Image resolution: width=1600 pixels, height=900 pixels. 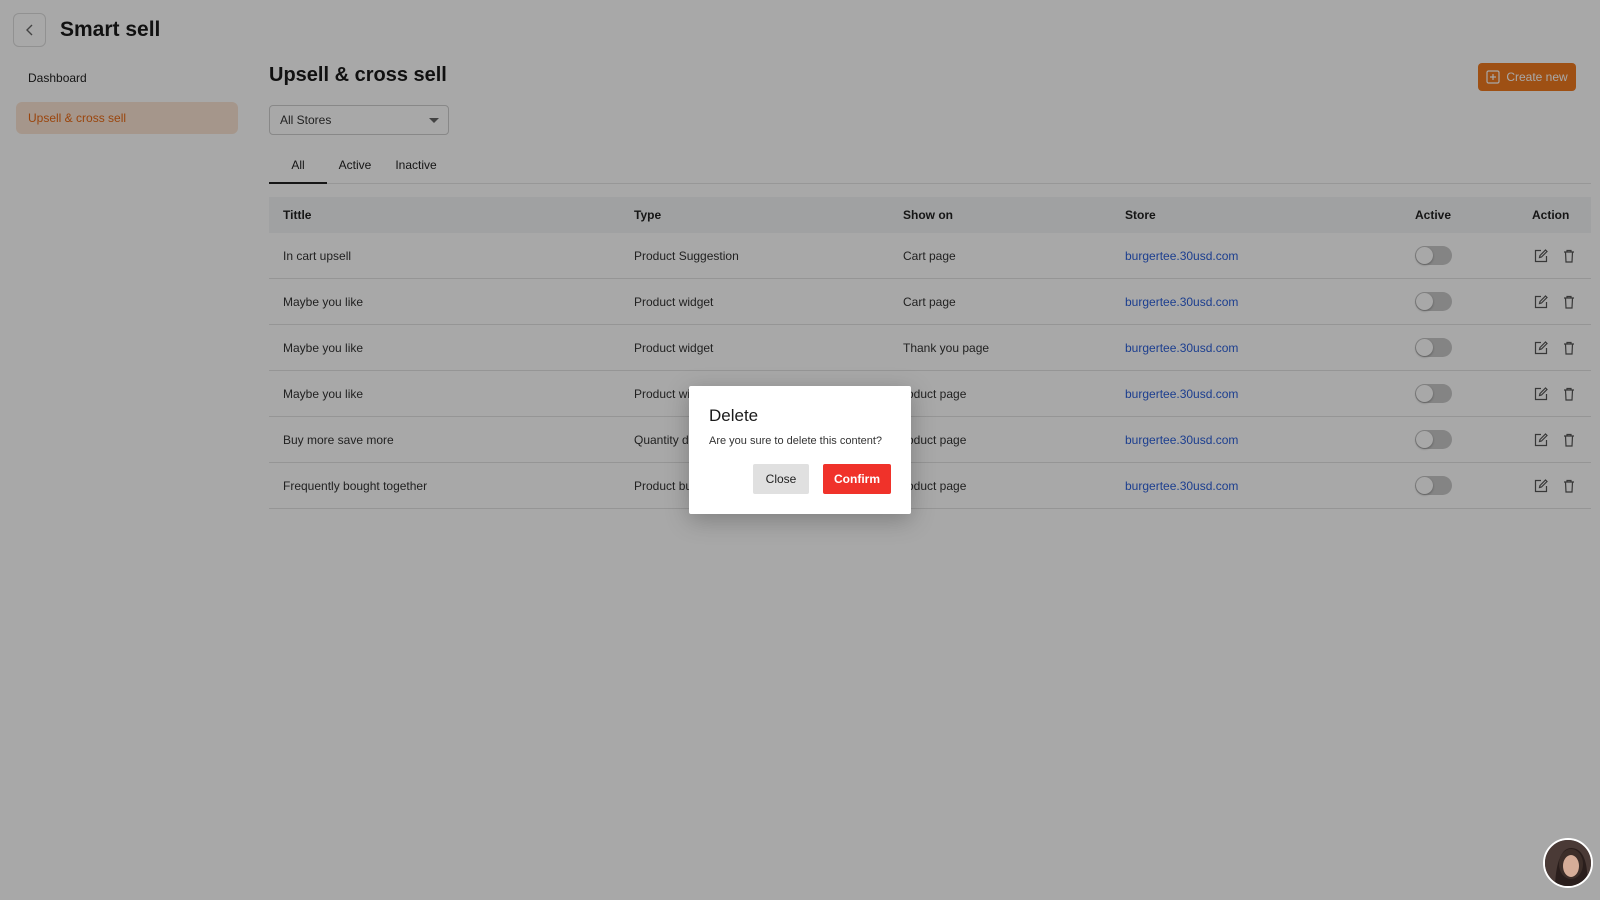 I want to click on dialog-title: Delete, so click(x=734, y=415).